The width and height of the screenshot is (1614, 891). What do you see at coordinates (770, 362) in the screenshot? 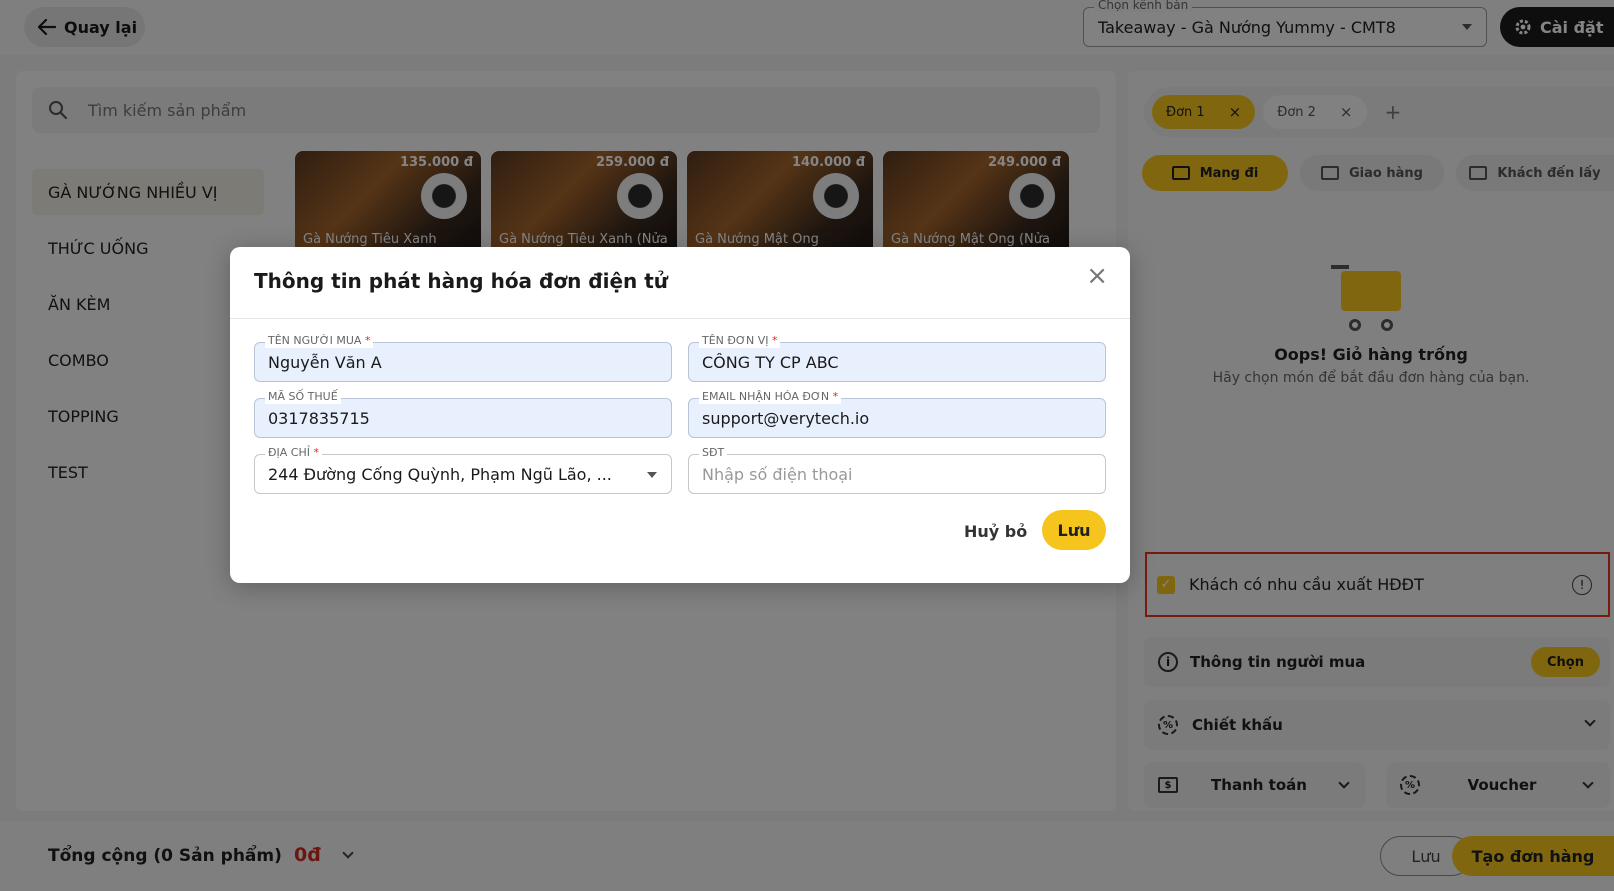
I see `field-value: CÔNG TY CP ABC` at bounding box center [770, 362].